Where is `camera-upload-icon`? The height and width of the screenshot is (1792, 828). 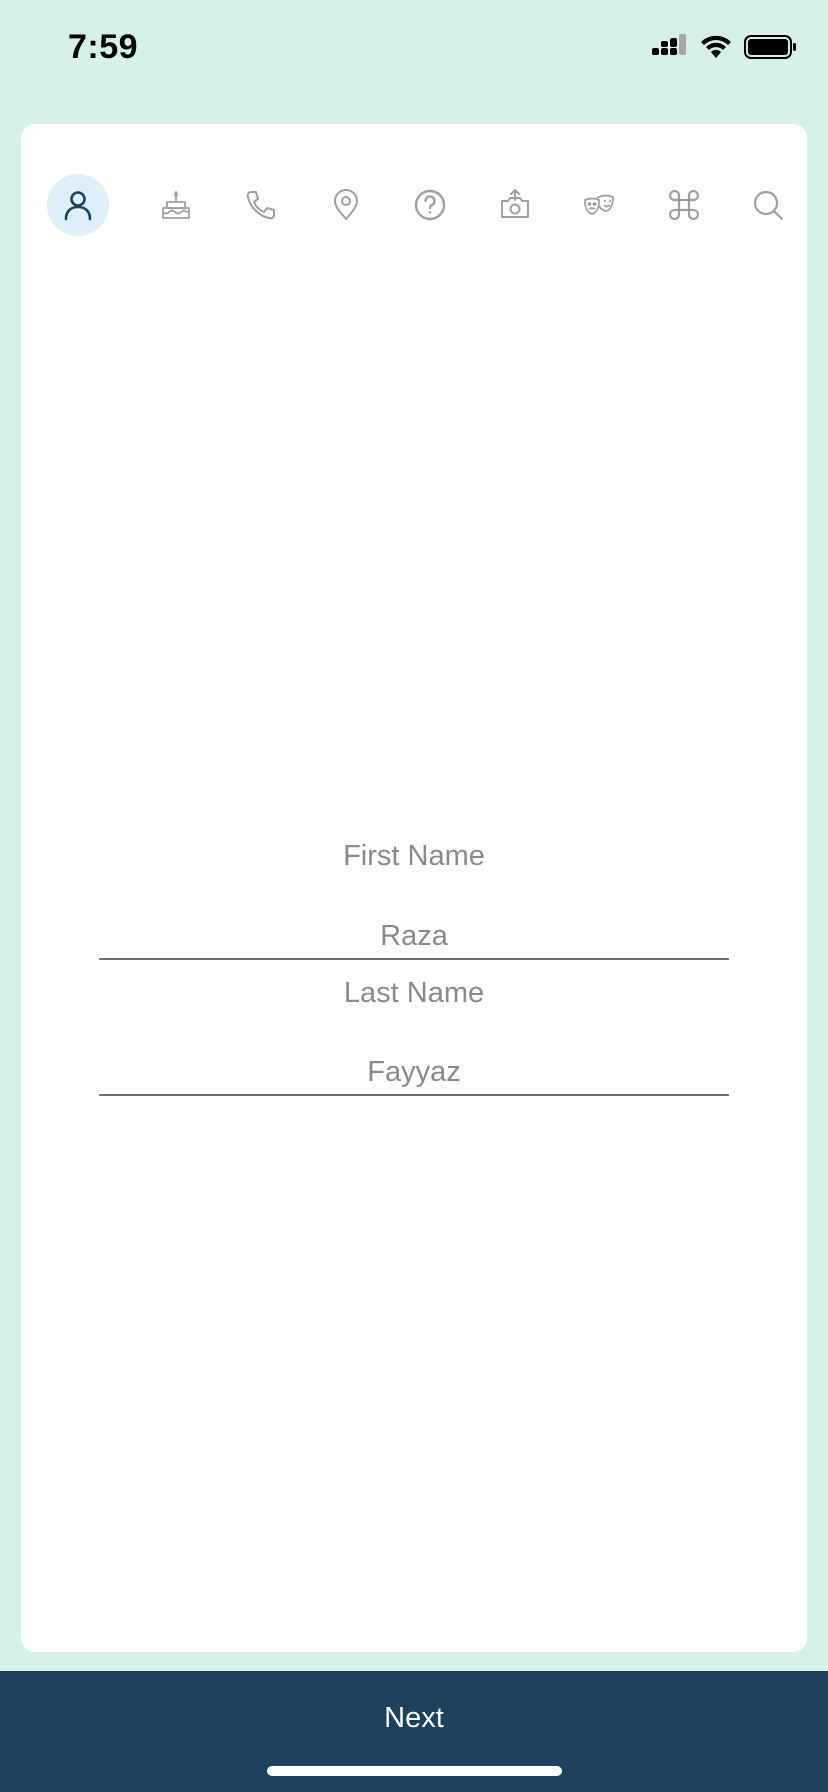 camera-upload-icon is located at coordinates (515, 203).